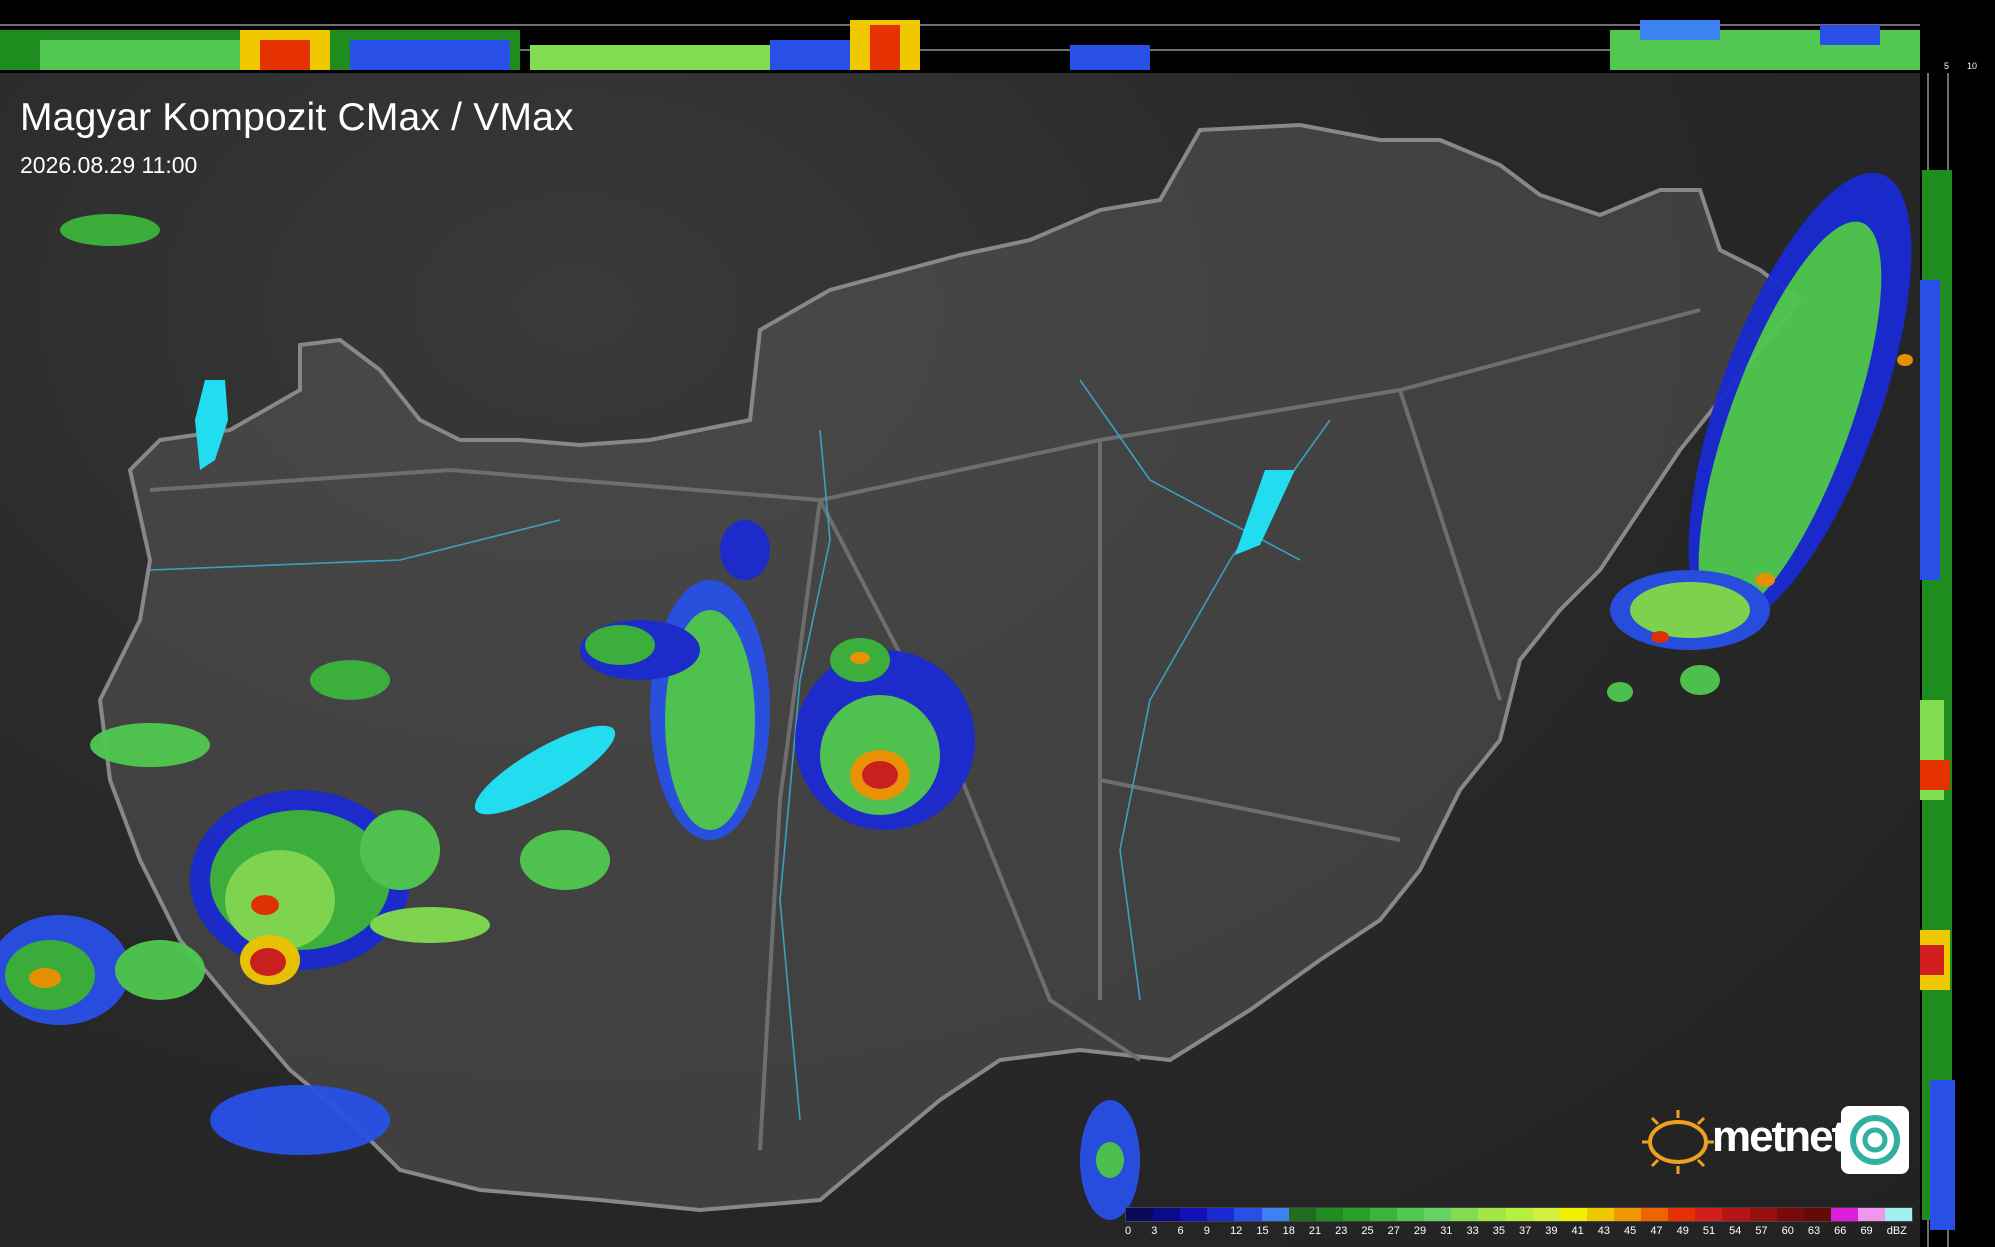  Describe the element at coordinates (1341, 1231) in the screenshot. I see `legend-label: 23` at that location.